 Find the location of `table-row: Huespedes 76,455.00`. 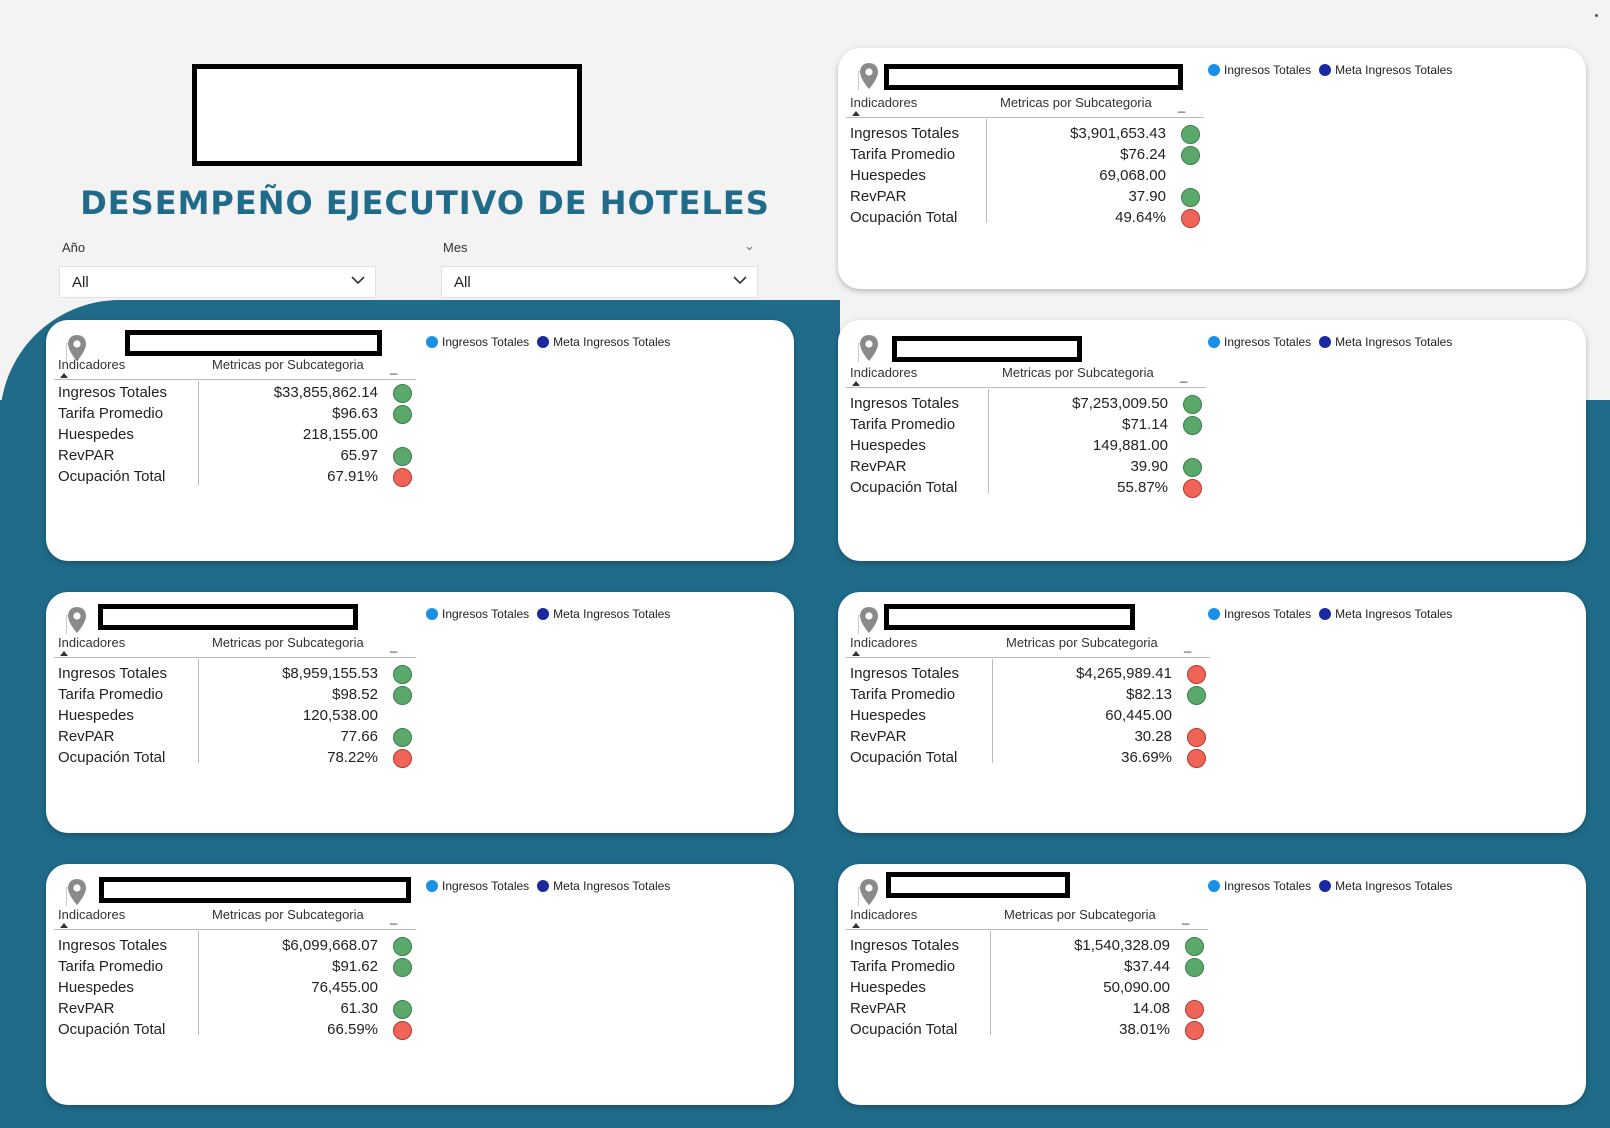

table-row: Huespedes 76,455.00 is located at coordinates (238, 989).